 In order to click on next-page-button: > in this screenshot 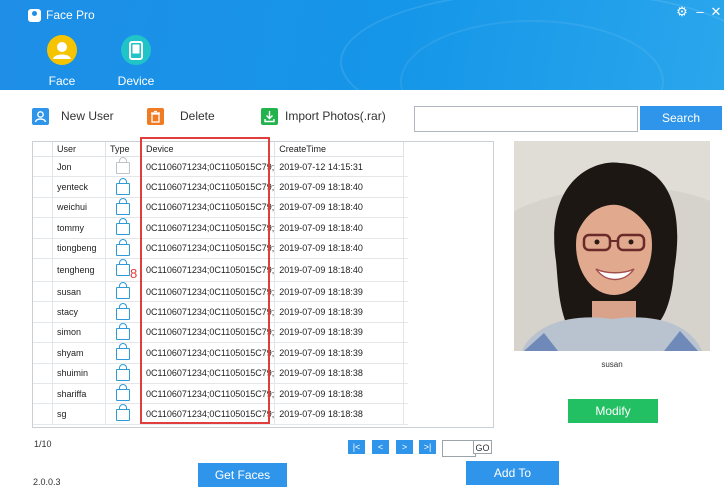, I will do `click(404, 447)`.